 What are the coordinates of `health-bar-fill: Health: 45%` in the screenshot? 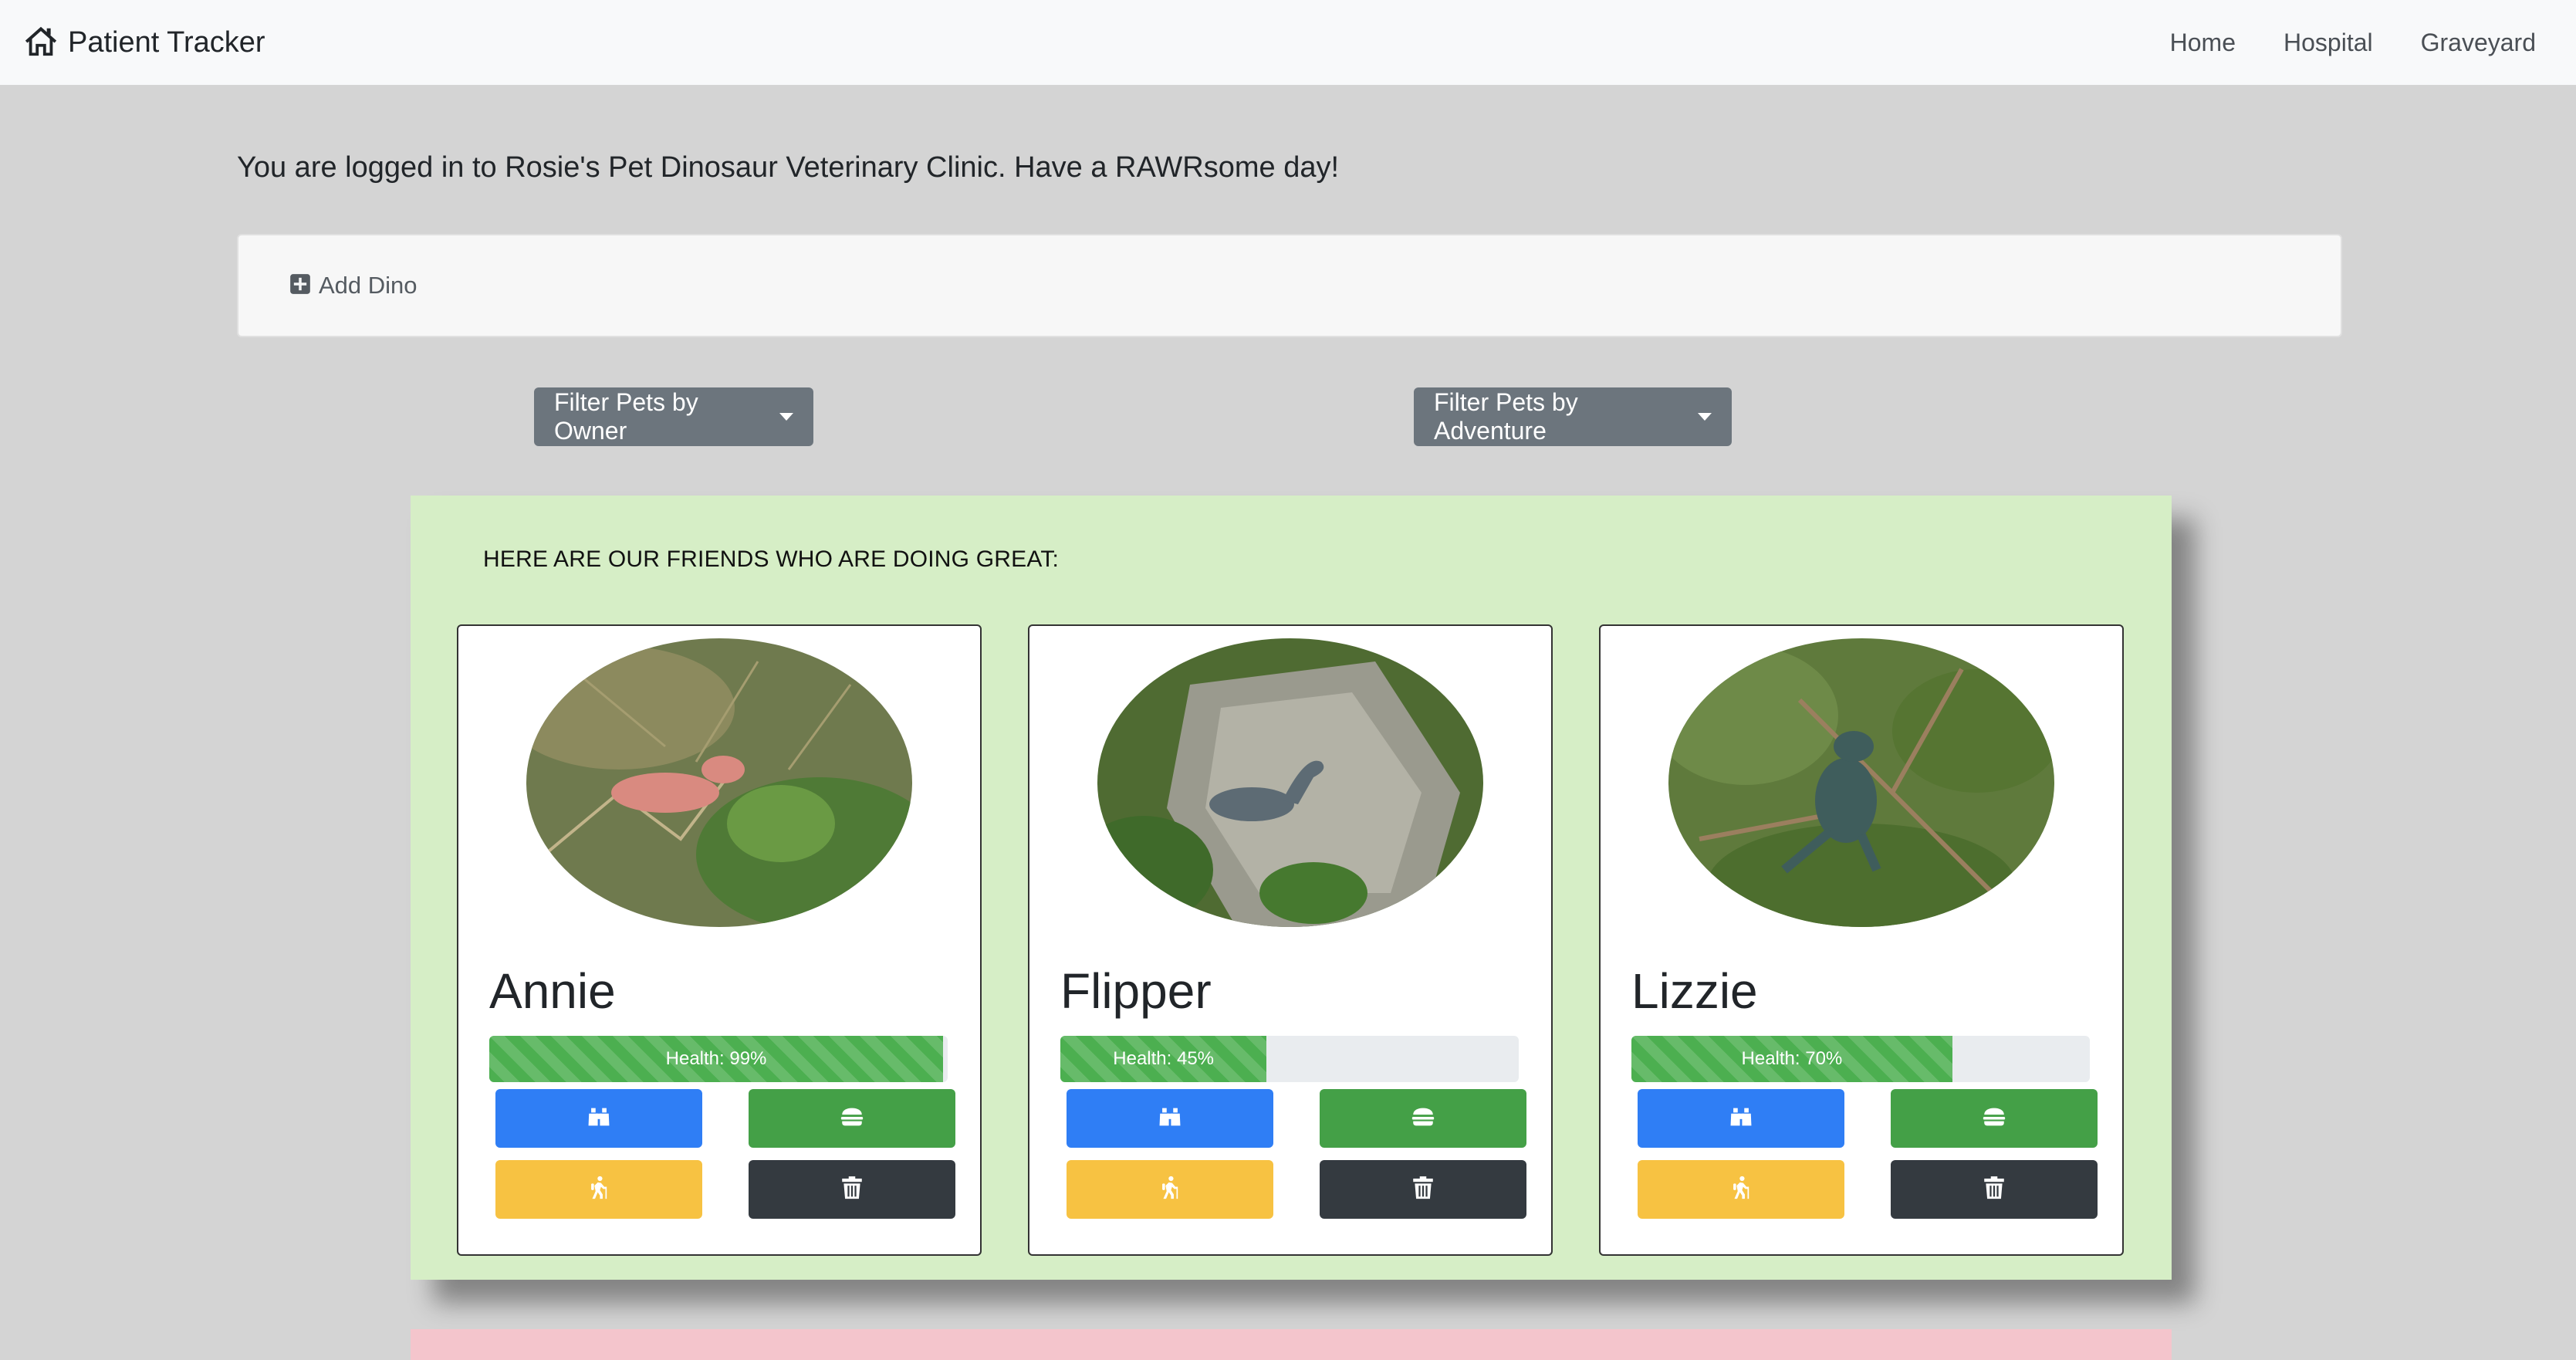 It's located at (1163, 1059).